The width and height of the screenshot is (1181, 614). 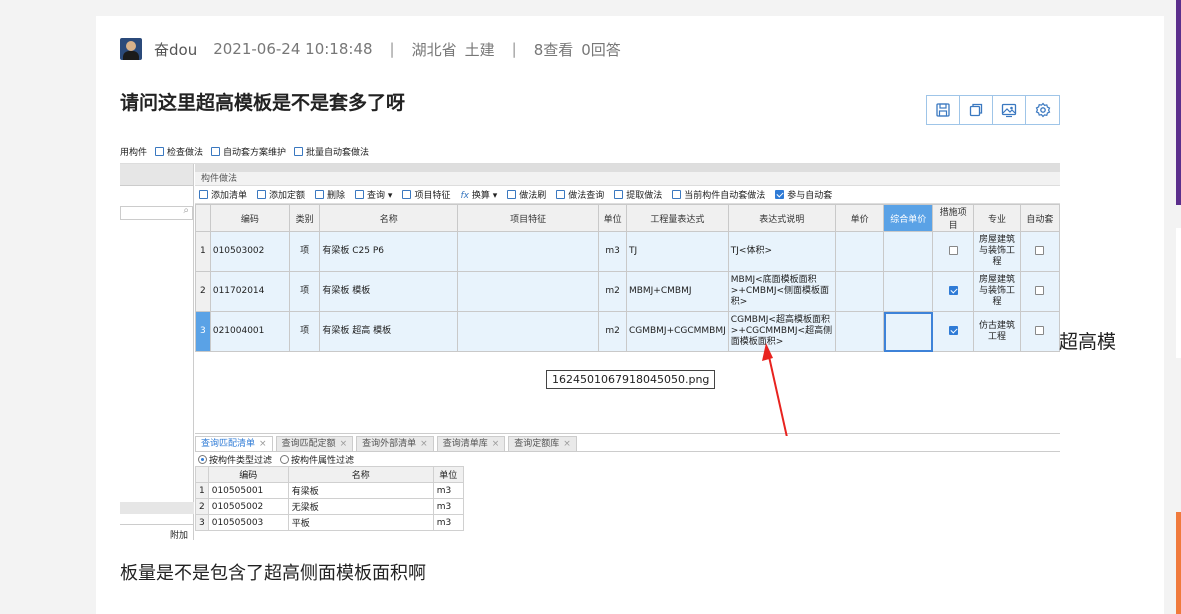 I want to click on table-row: 3 010505003 平板 m3, so click(x=329, y=522).